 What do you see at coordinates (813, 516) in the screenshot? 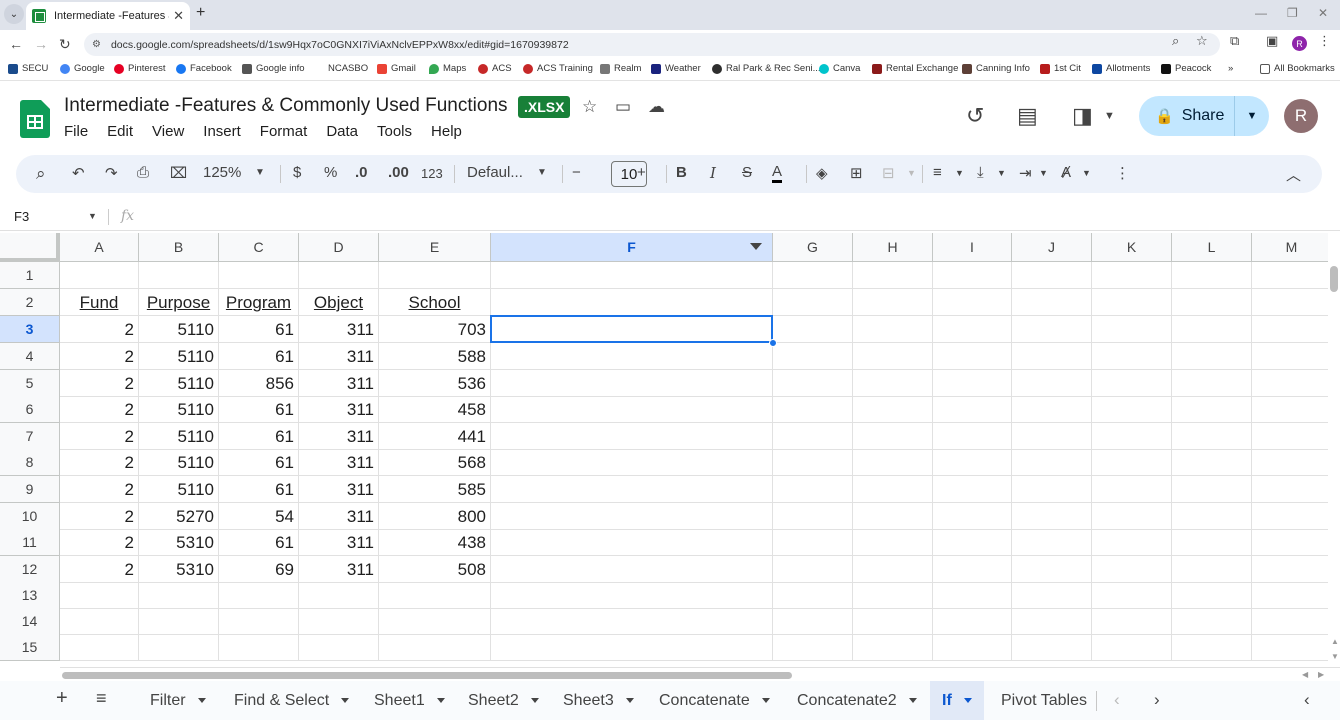
I see `cell-g10` at bounding box center [813, 516].